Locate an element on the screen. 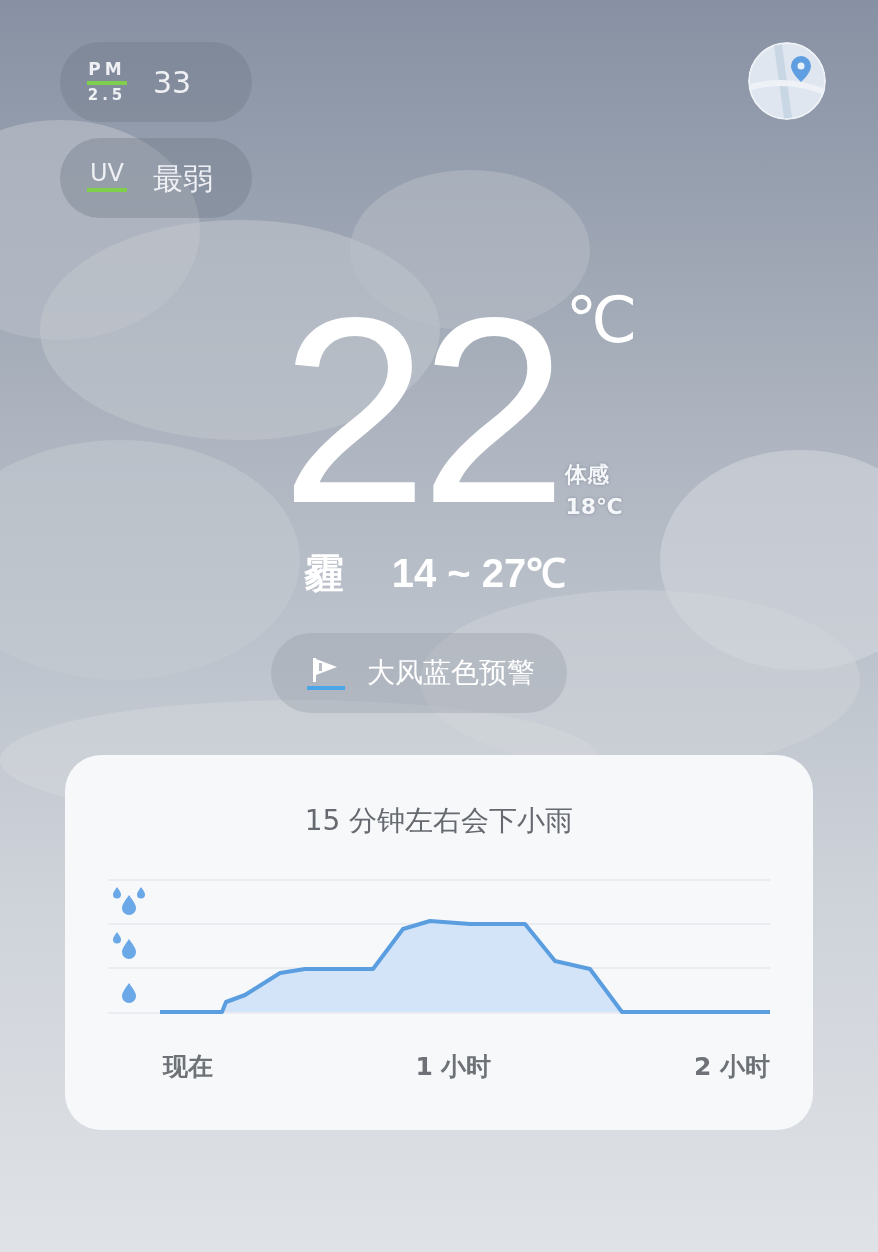 This screenshot has height=1252, width=878. index-badge: UV 最弱 is located at coordinates (156, 178).